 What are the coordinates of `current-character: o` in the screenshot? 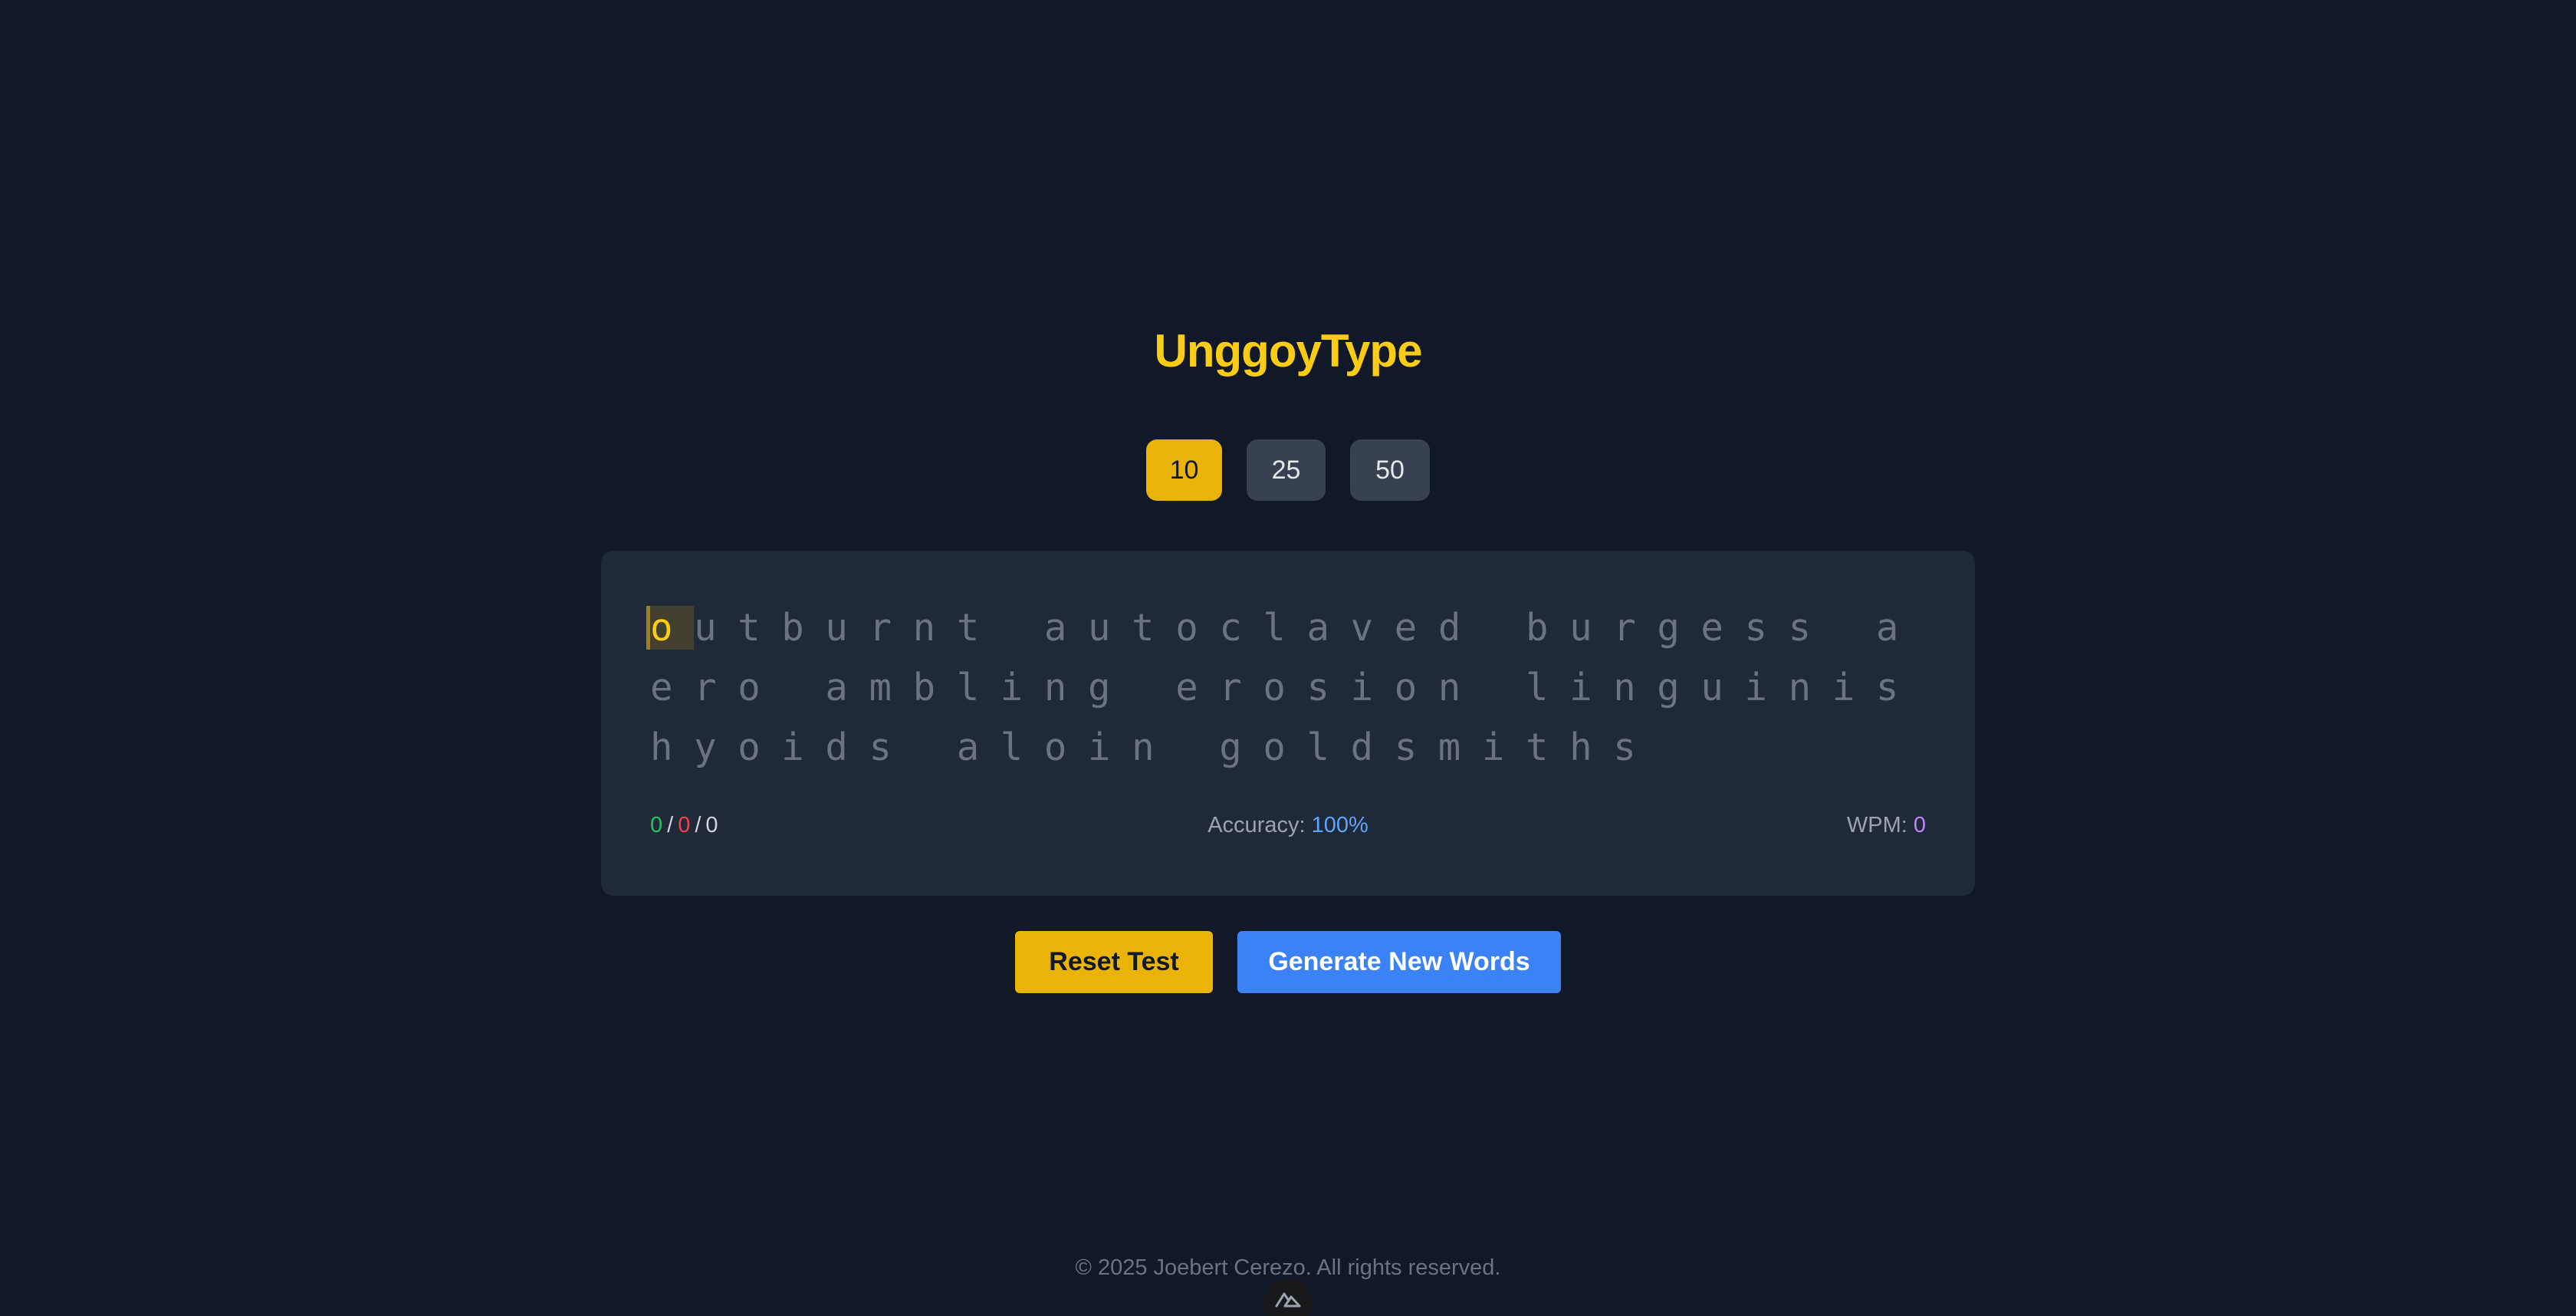 It's located at (671, 628).